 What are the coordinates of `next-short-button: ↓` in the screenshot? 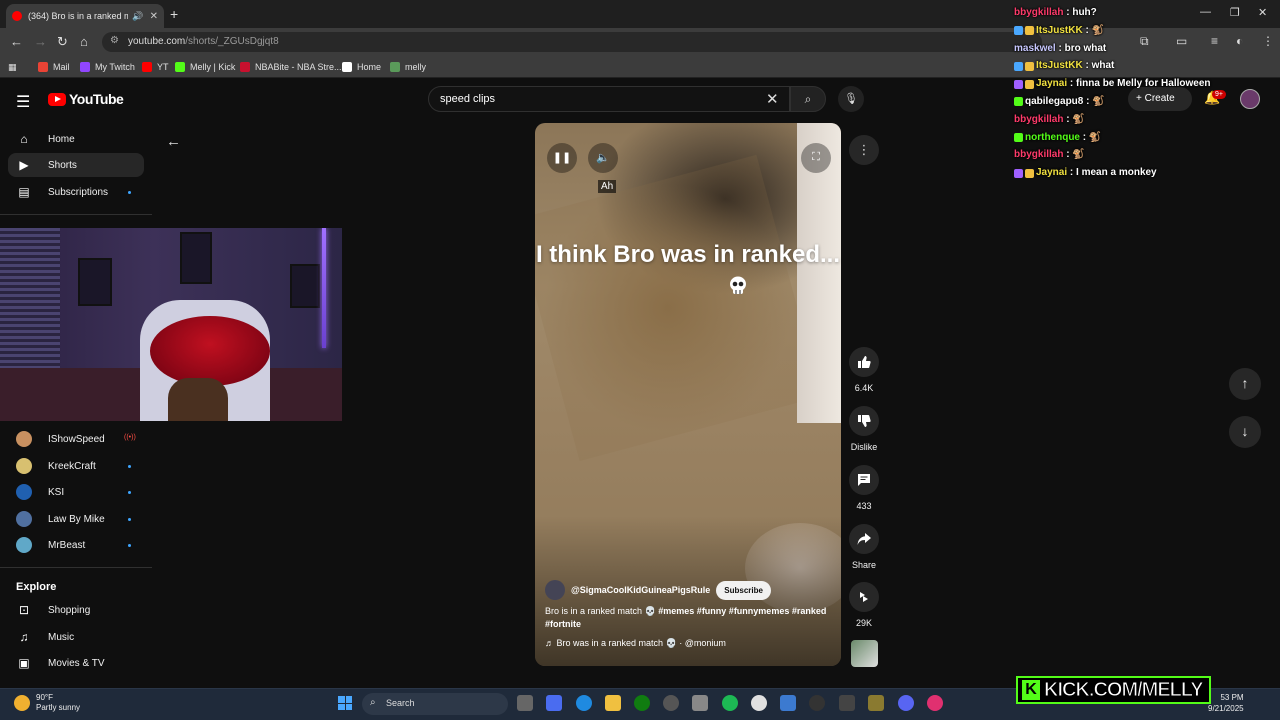 It's located at (1245, 432).